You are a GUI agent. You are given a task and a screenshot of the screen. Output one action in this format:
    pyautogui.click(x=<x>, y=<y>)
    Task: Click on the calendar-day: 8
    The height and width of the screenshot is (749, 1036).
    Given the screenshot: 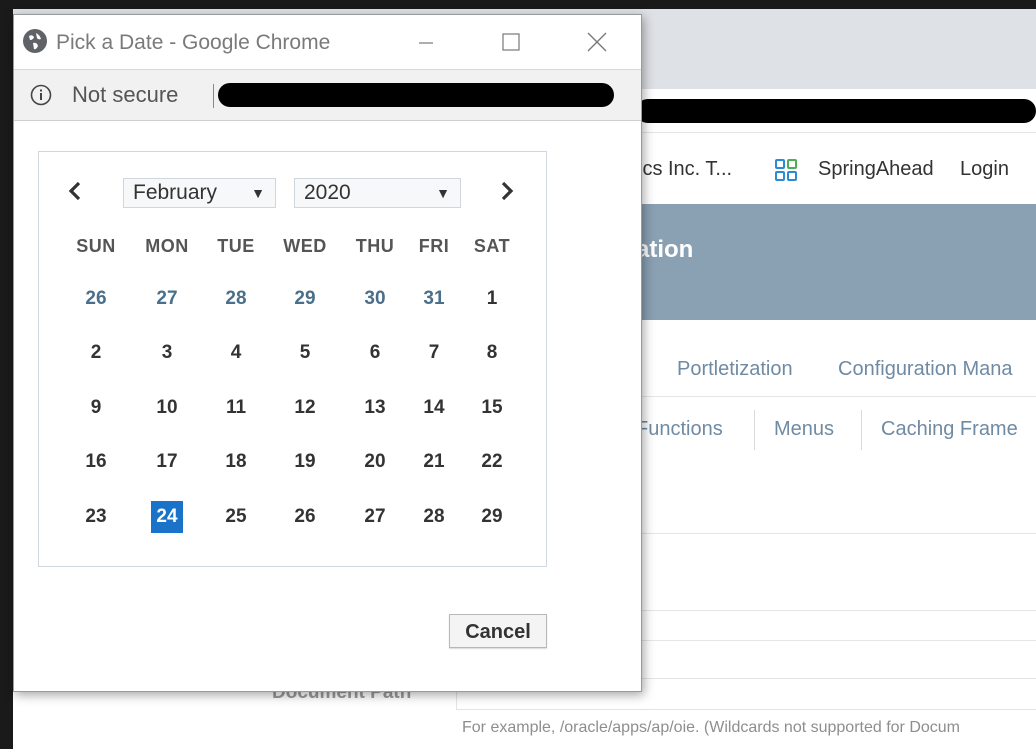 What is the action you would take?
    pyautogui.click(x=492, y=353)
    